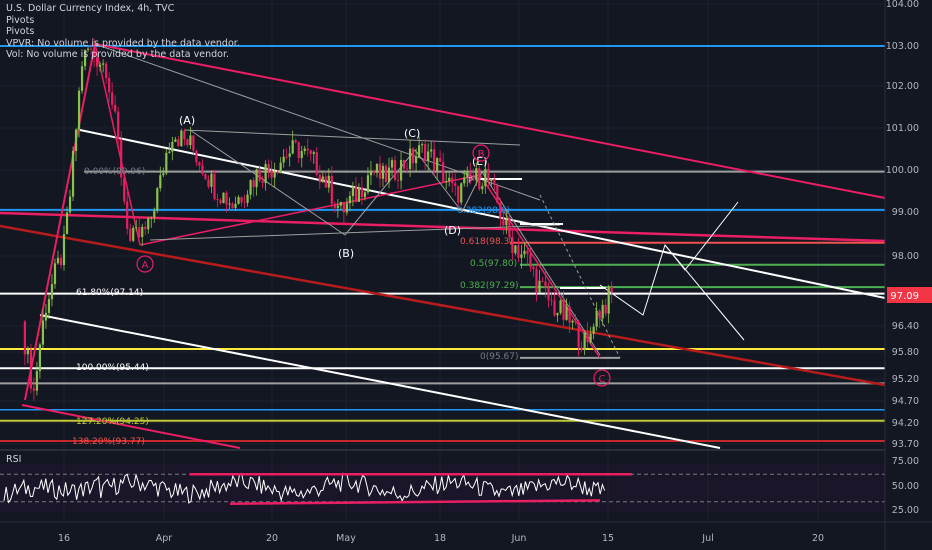 The image size is (932, 550). I want to click on current-price-badge: 97.09, so click(909, 295).